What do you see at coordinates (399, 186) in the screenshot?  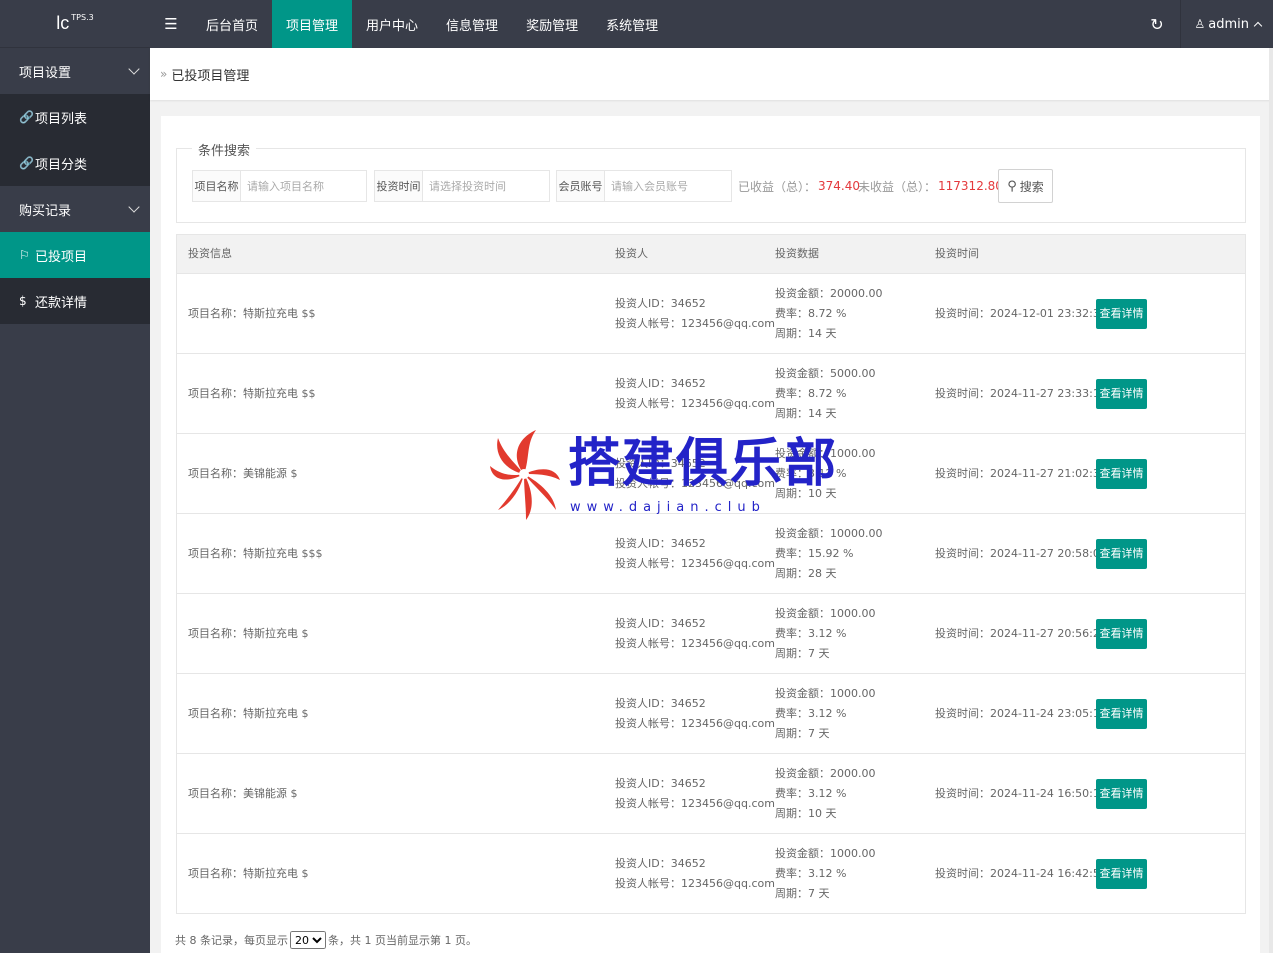 I see `invest-time-label: 投资时间` at bounding box center [399, 186].